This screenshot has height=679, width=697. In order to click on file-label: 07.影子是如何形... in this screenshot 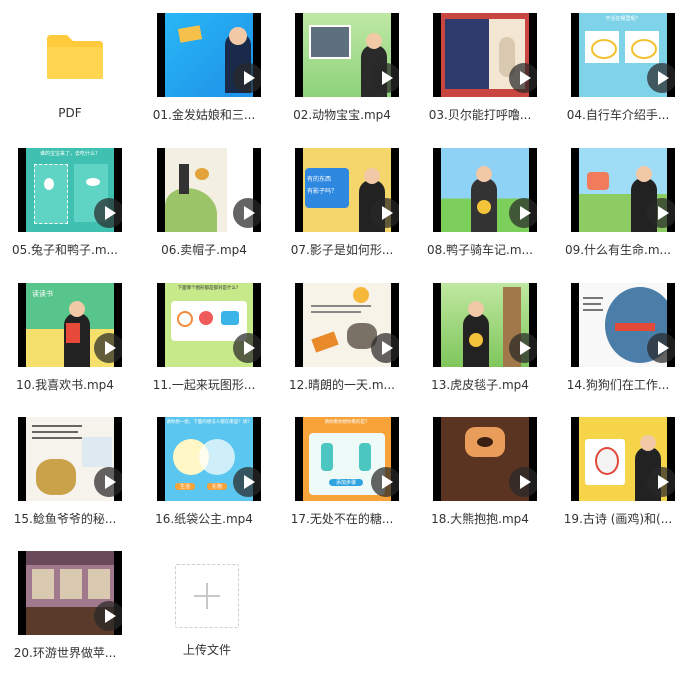, I will do `click(342, 250)`.